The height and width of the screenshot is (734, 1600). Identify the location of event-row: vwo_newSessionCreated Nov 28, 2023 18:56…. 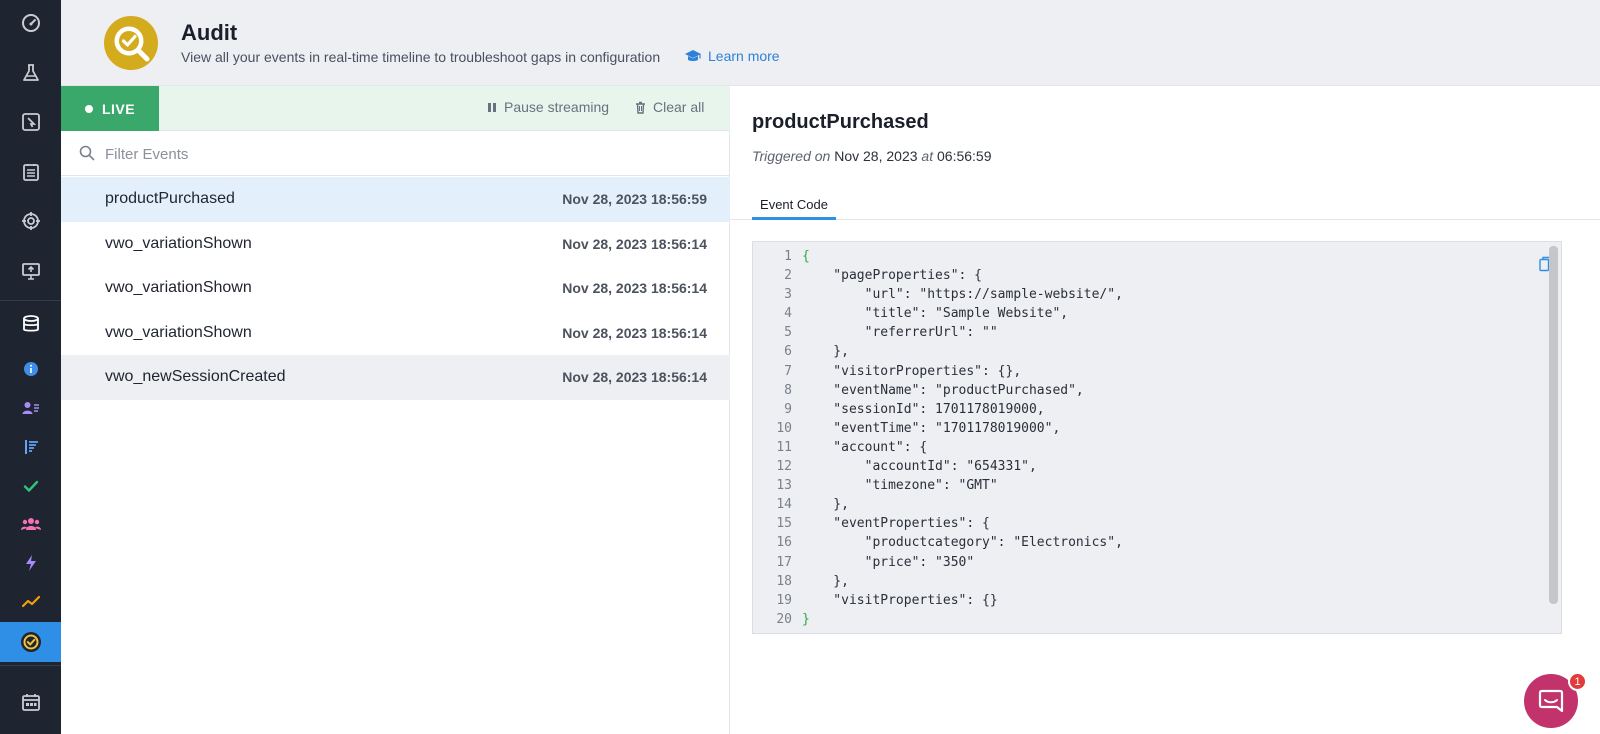
(395, 377).